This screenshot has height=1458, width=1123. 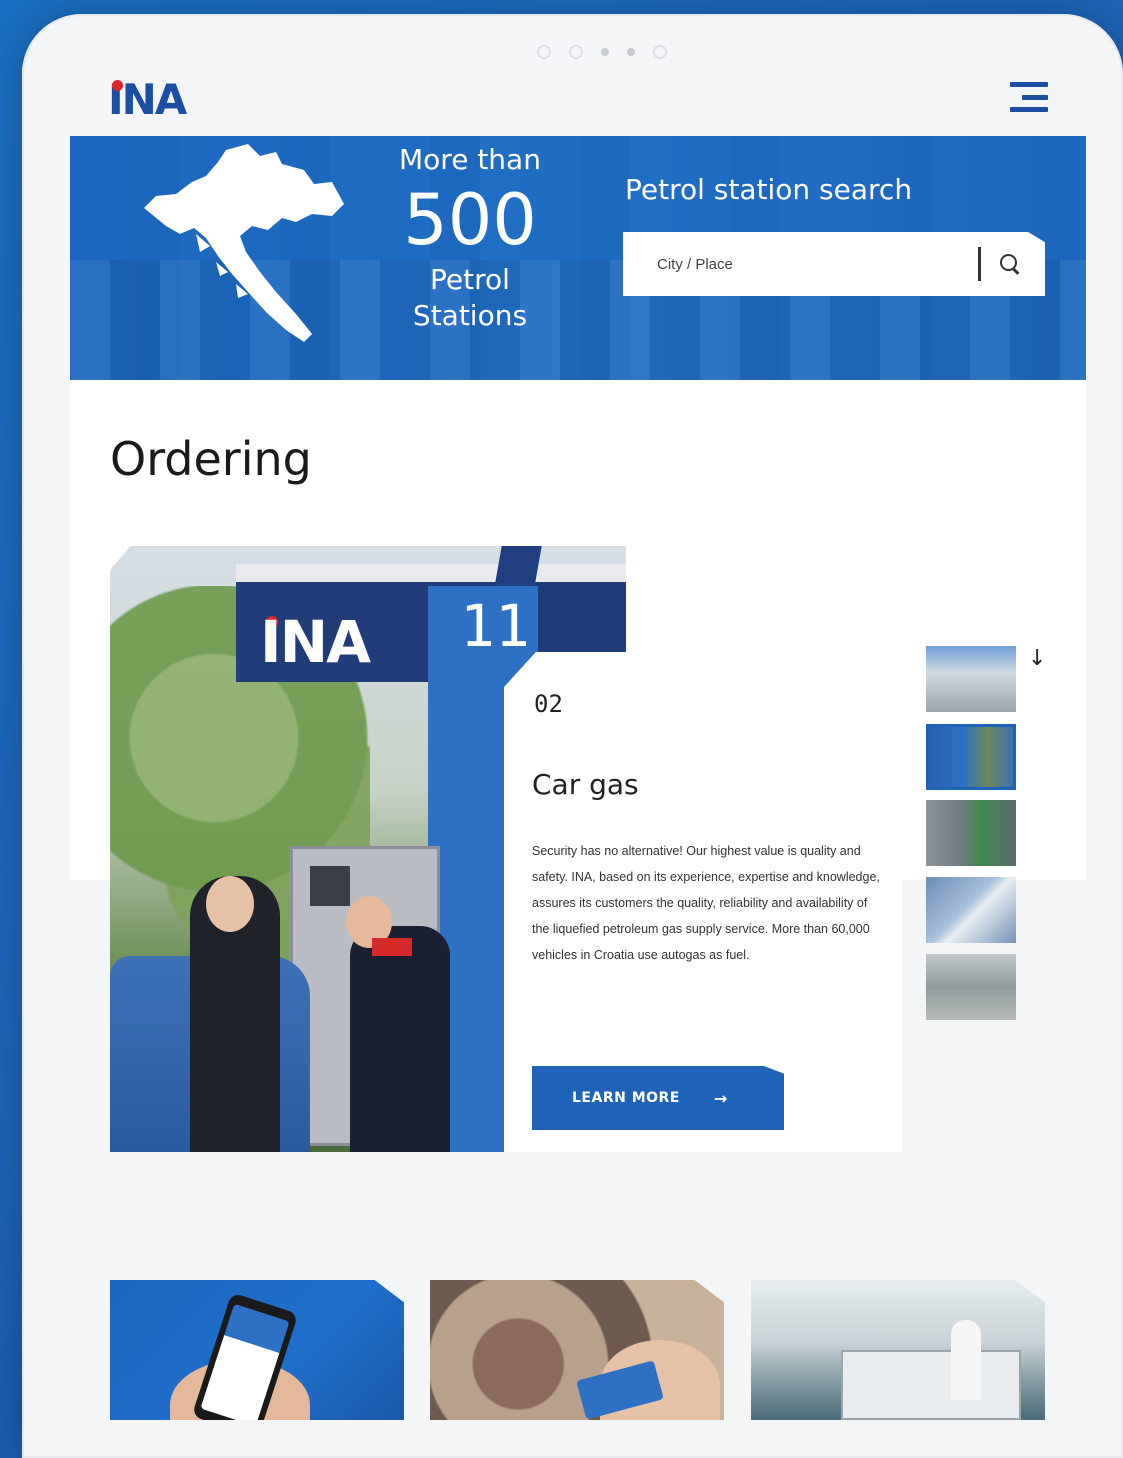 What do you see at coordinates (470, 279) in the screenshot?
I see `stat-label-line1: Petrol` at bounding box center [470, 279].